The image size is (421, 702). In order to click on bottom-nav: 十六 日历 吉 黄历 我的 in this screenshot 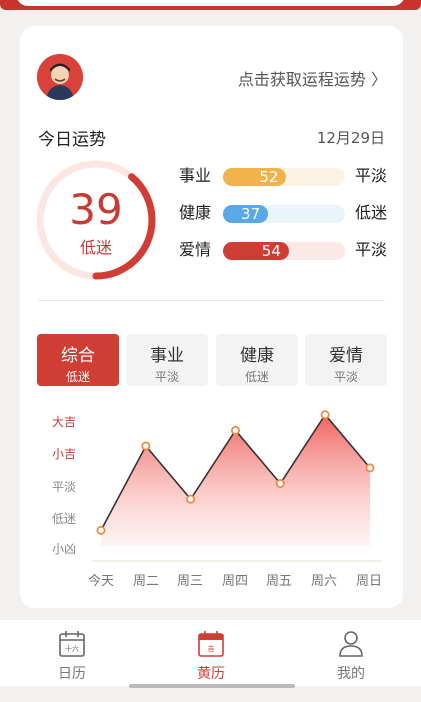, I will do `click(210, 653)`.